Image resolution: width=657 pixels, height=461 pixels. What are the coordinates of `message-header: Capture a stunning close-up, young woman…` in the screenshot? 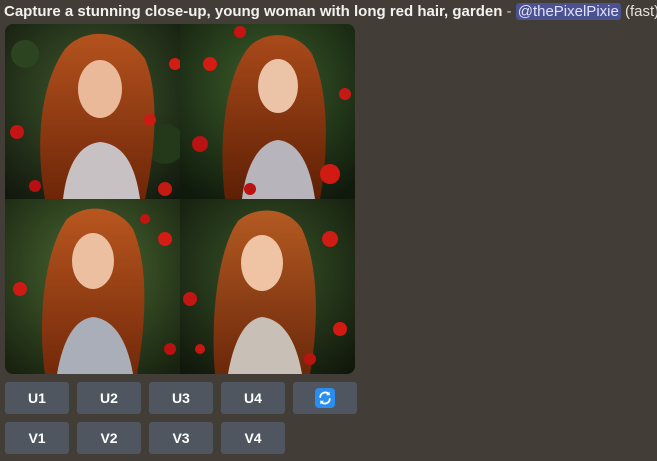 It's located at (330, 12).